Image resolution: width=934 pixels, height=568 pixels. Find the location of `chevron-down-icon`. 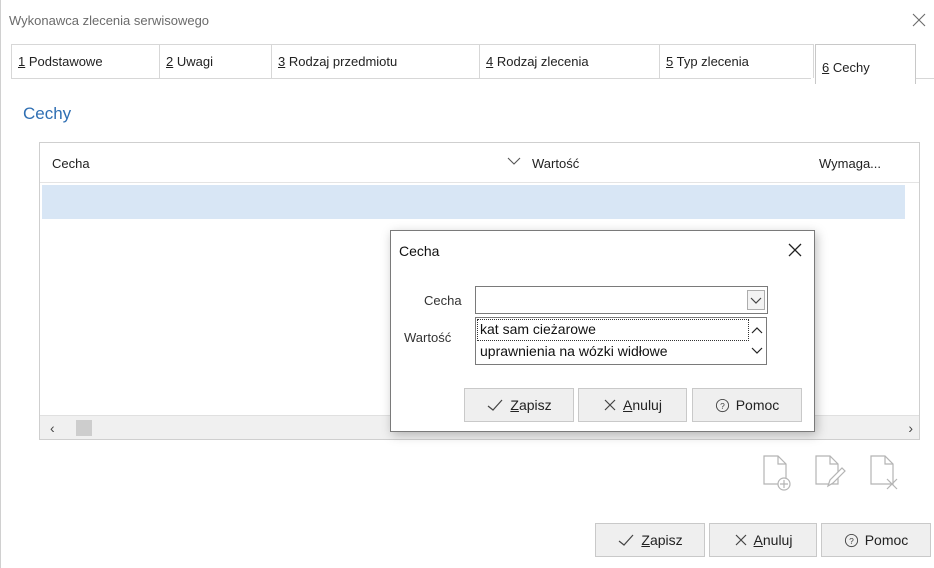

chevron-down-icon is located at coordinates (756, 300).